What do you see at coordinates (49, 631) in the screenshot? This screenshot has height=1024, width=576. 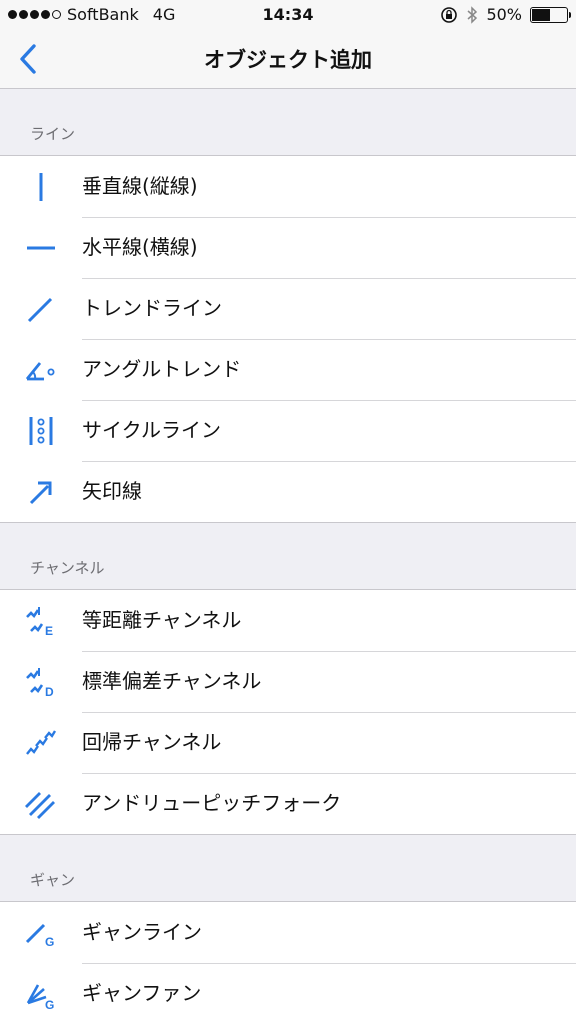 I see `svg-text: E` at bounding box center [49, 631].